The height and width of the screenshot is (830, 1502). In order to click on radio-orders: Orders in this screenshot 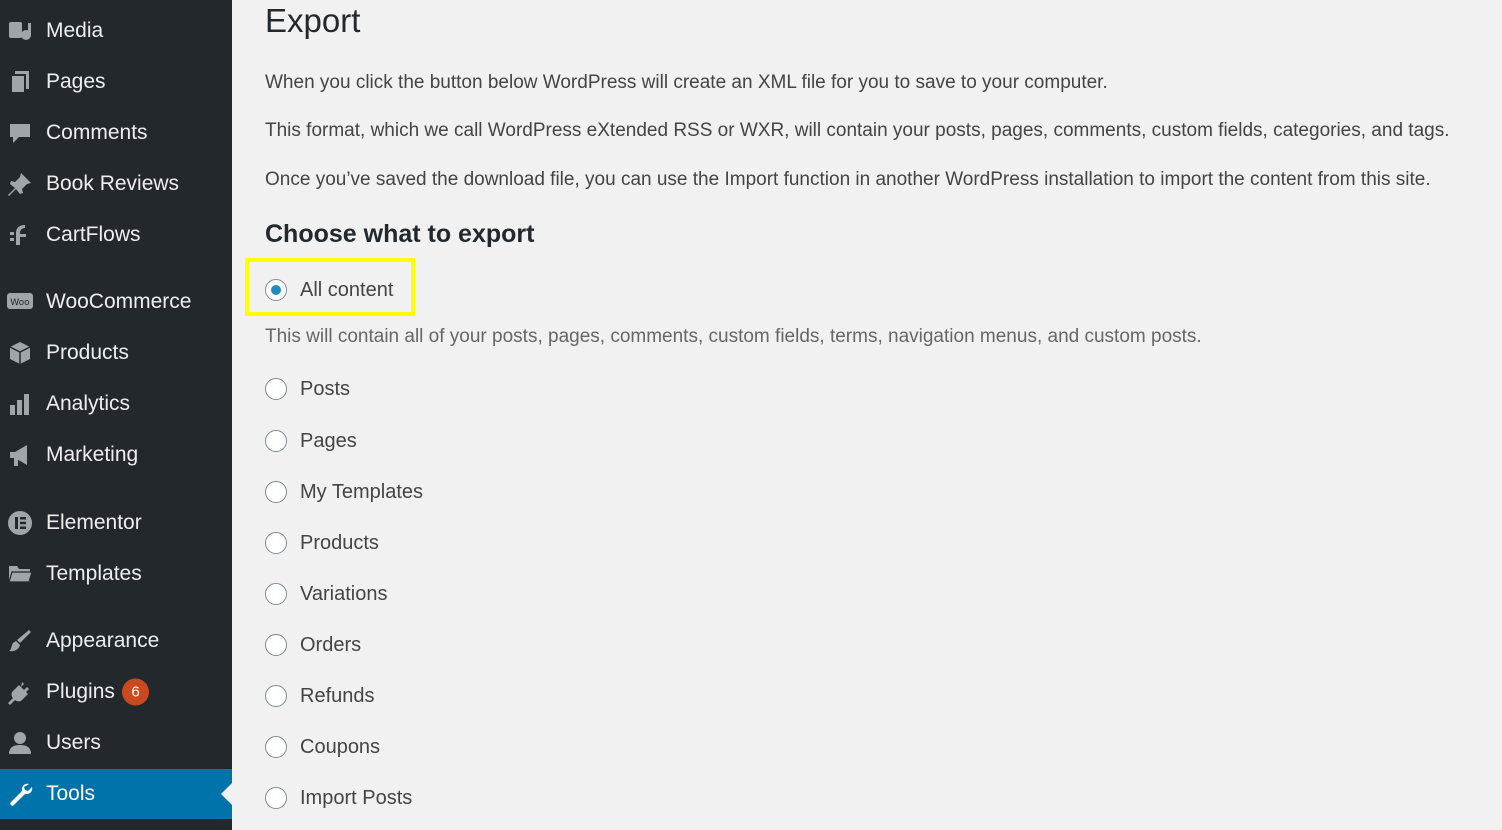, I will do `click(313, 645)`.